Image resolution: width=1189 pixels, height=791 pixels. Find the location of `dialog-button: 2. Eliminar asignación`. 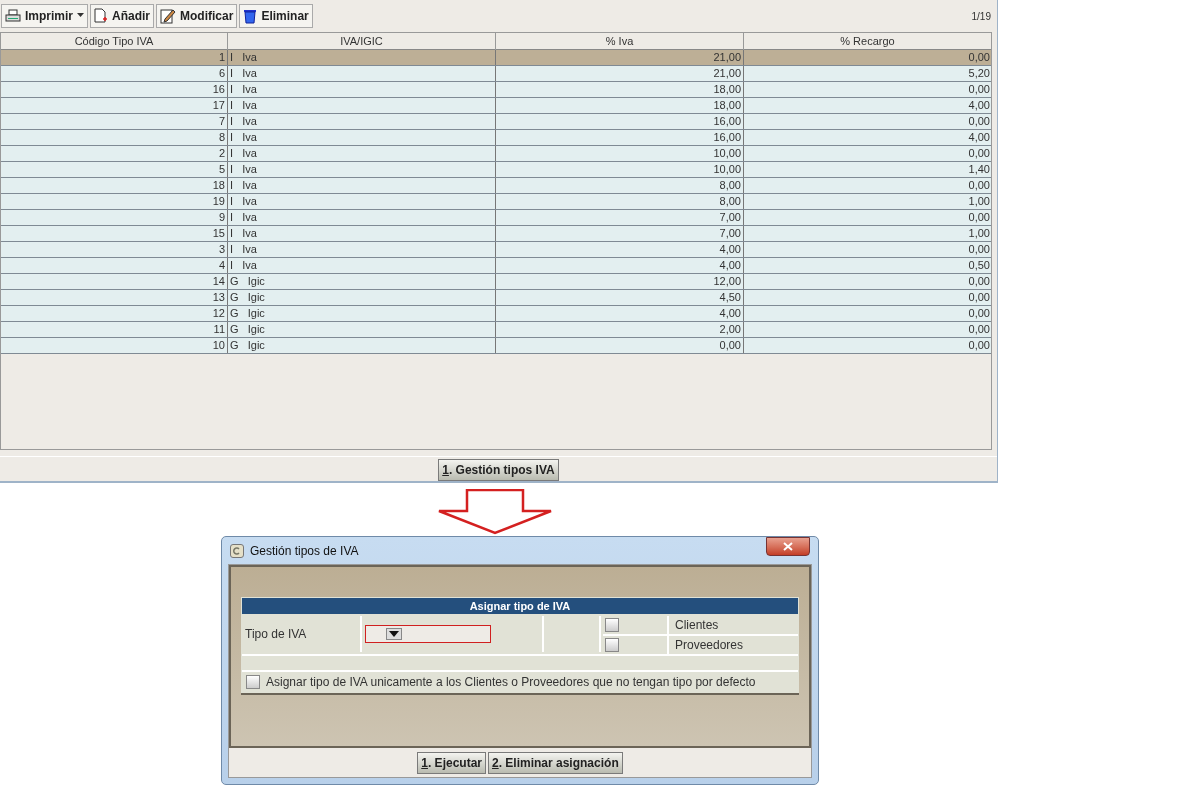

dialog-button: 2. Eliminar asignación is located at coordinates (555, 762).